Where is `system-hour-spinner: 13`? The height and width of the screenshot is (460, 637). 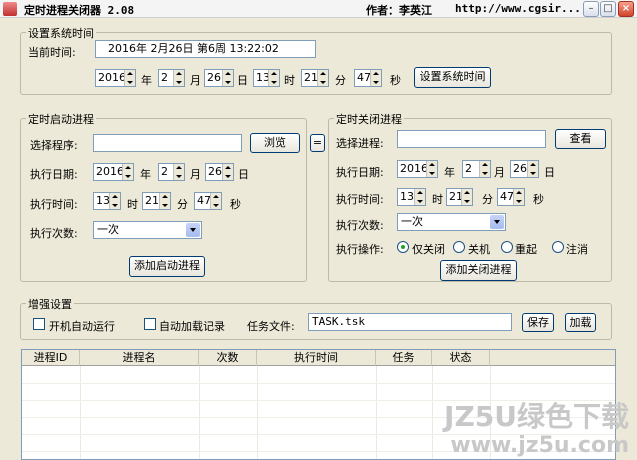
system-hour-spinner: 13 is located at coordinates (266, 78).